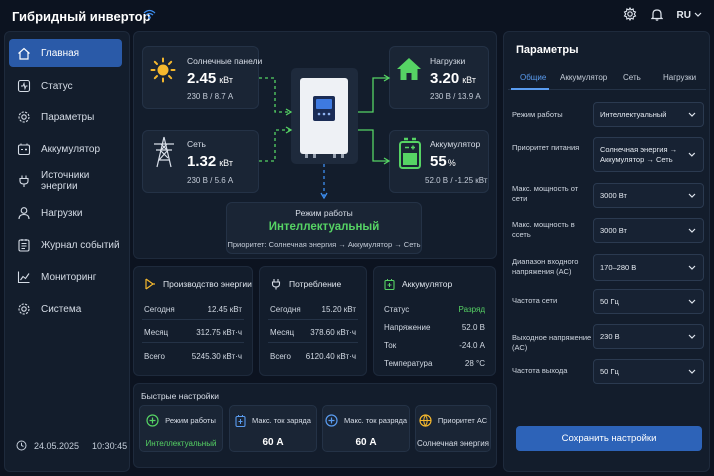  What do you see at coordinates (648, 336) in the screenshot?
I see `param-output-voltage-select: 230 В` at bounding box center [648, 336].